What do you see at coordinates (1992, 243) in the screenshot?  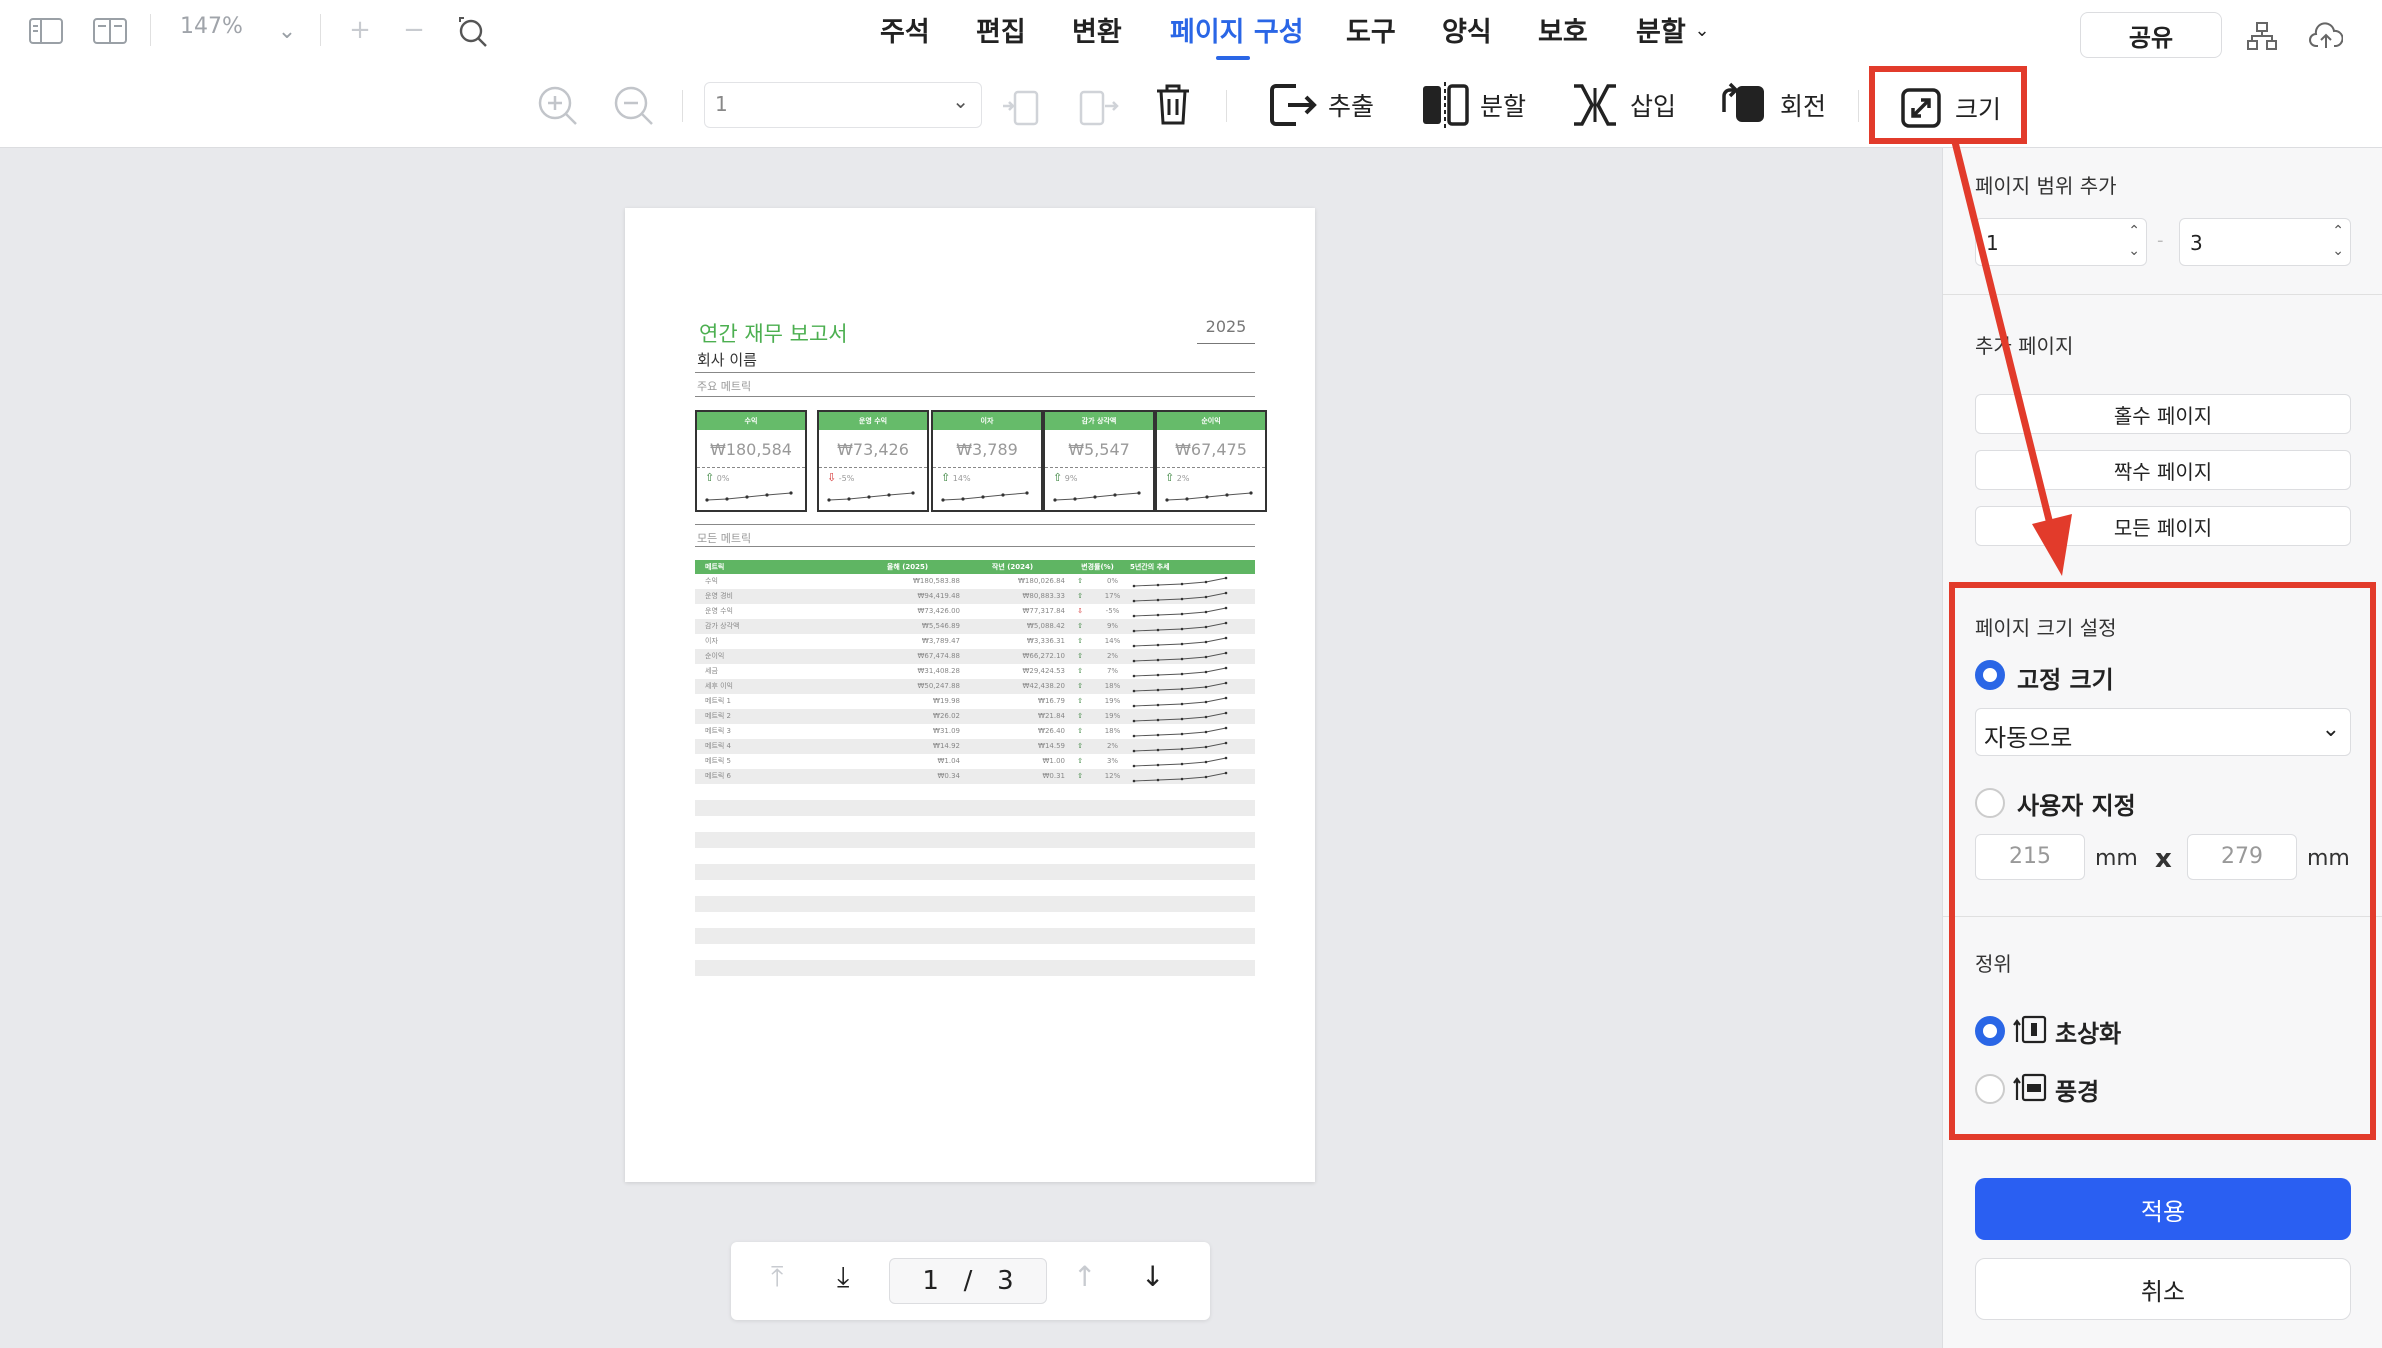 I see `range-from-value: 1` at bounding box center [1992, 243].